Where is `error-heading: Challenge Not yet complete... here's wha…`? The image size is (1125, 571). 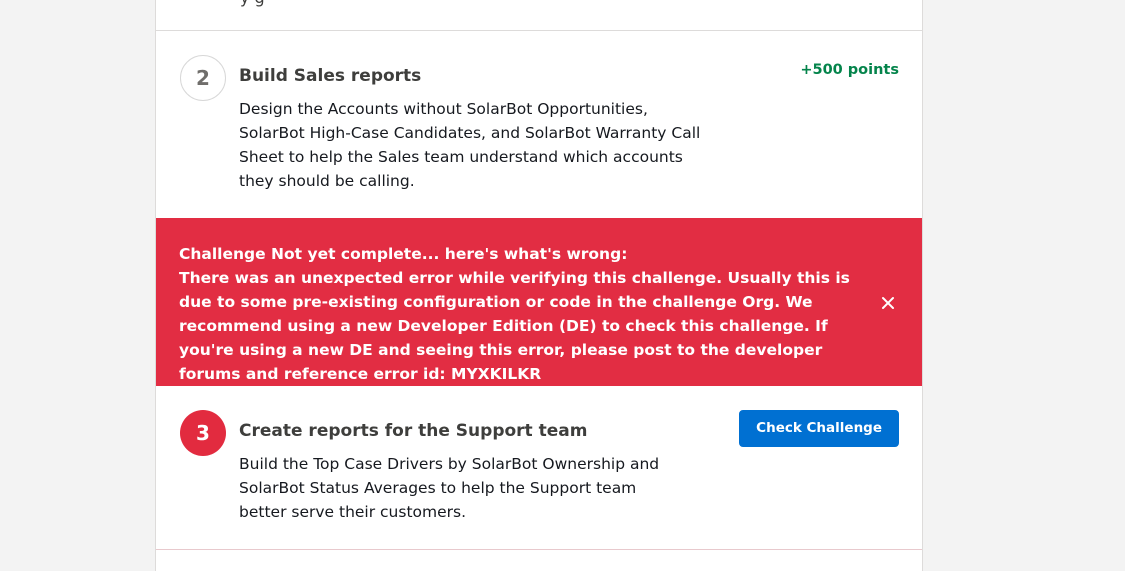 error-heading: Challenge Not yet complete... here's wha… is located at coordinates (403, 254).